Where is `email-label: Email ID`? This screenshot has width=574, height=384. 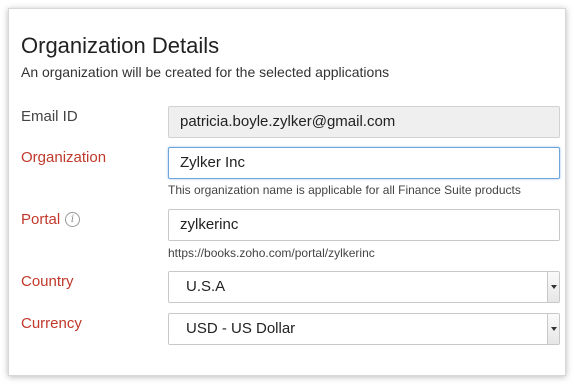
email-label: Email ID is located at coordinates (49, 116).